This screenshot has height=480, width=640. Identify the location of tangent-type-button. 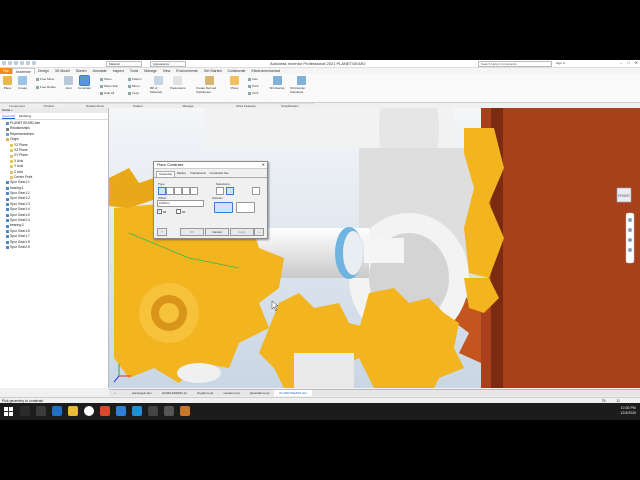
(178, 191).